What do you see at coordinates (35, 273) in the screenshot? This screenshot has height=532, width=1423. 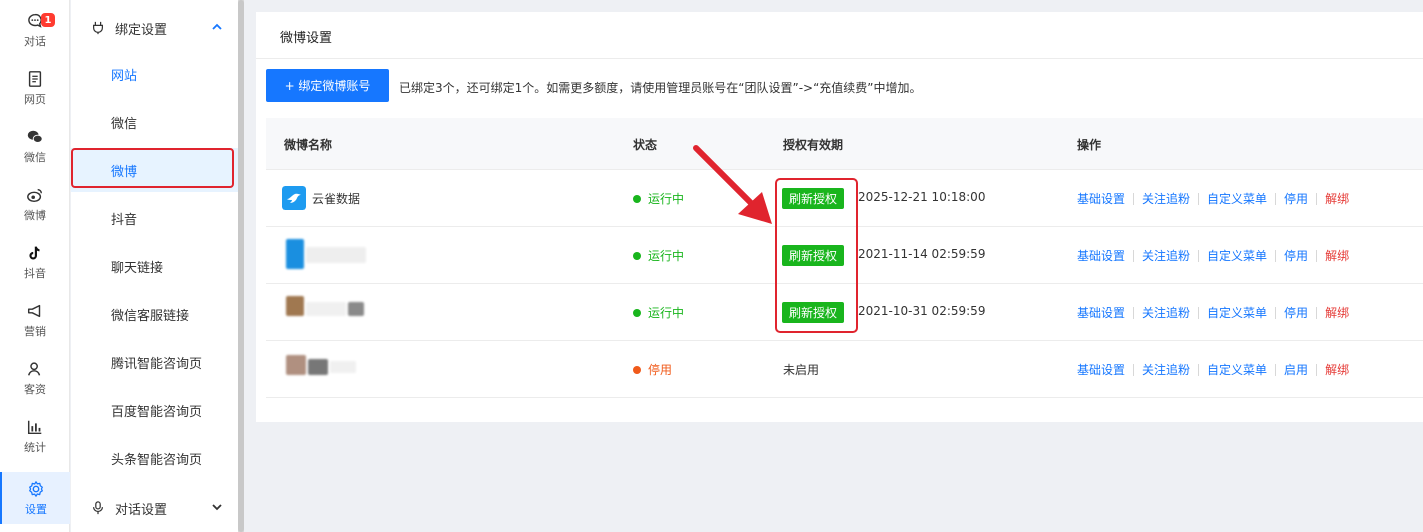 I see `rail-item-label: 抖音` at bounding box center [35, 273].